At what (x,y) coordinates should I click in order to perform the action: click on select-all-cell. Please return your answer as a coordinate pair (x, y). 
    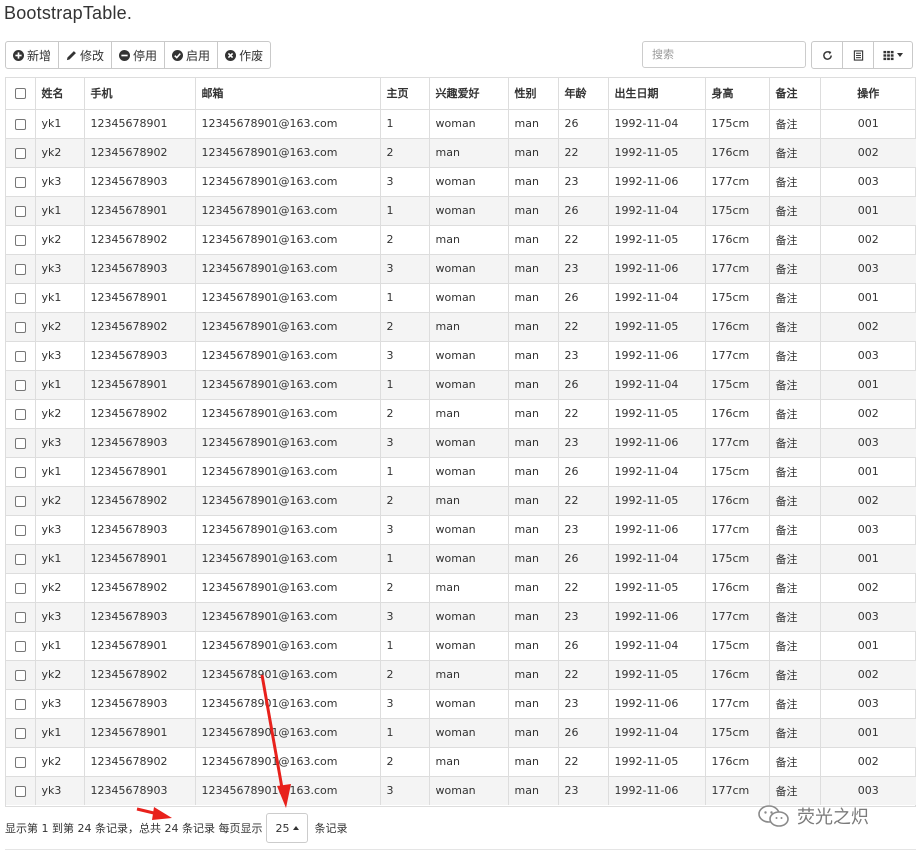
    Looking at the image, I should click on (20, 93).